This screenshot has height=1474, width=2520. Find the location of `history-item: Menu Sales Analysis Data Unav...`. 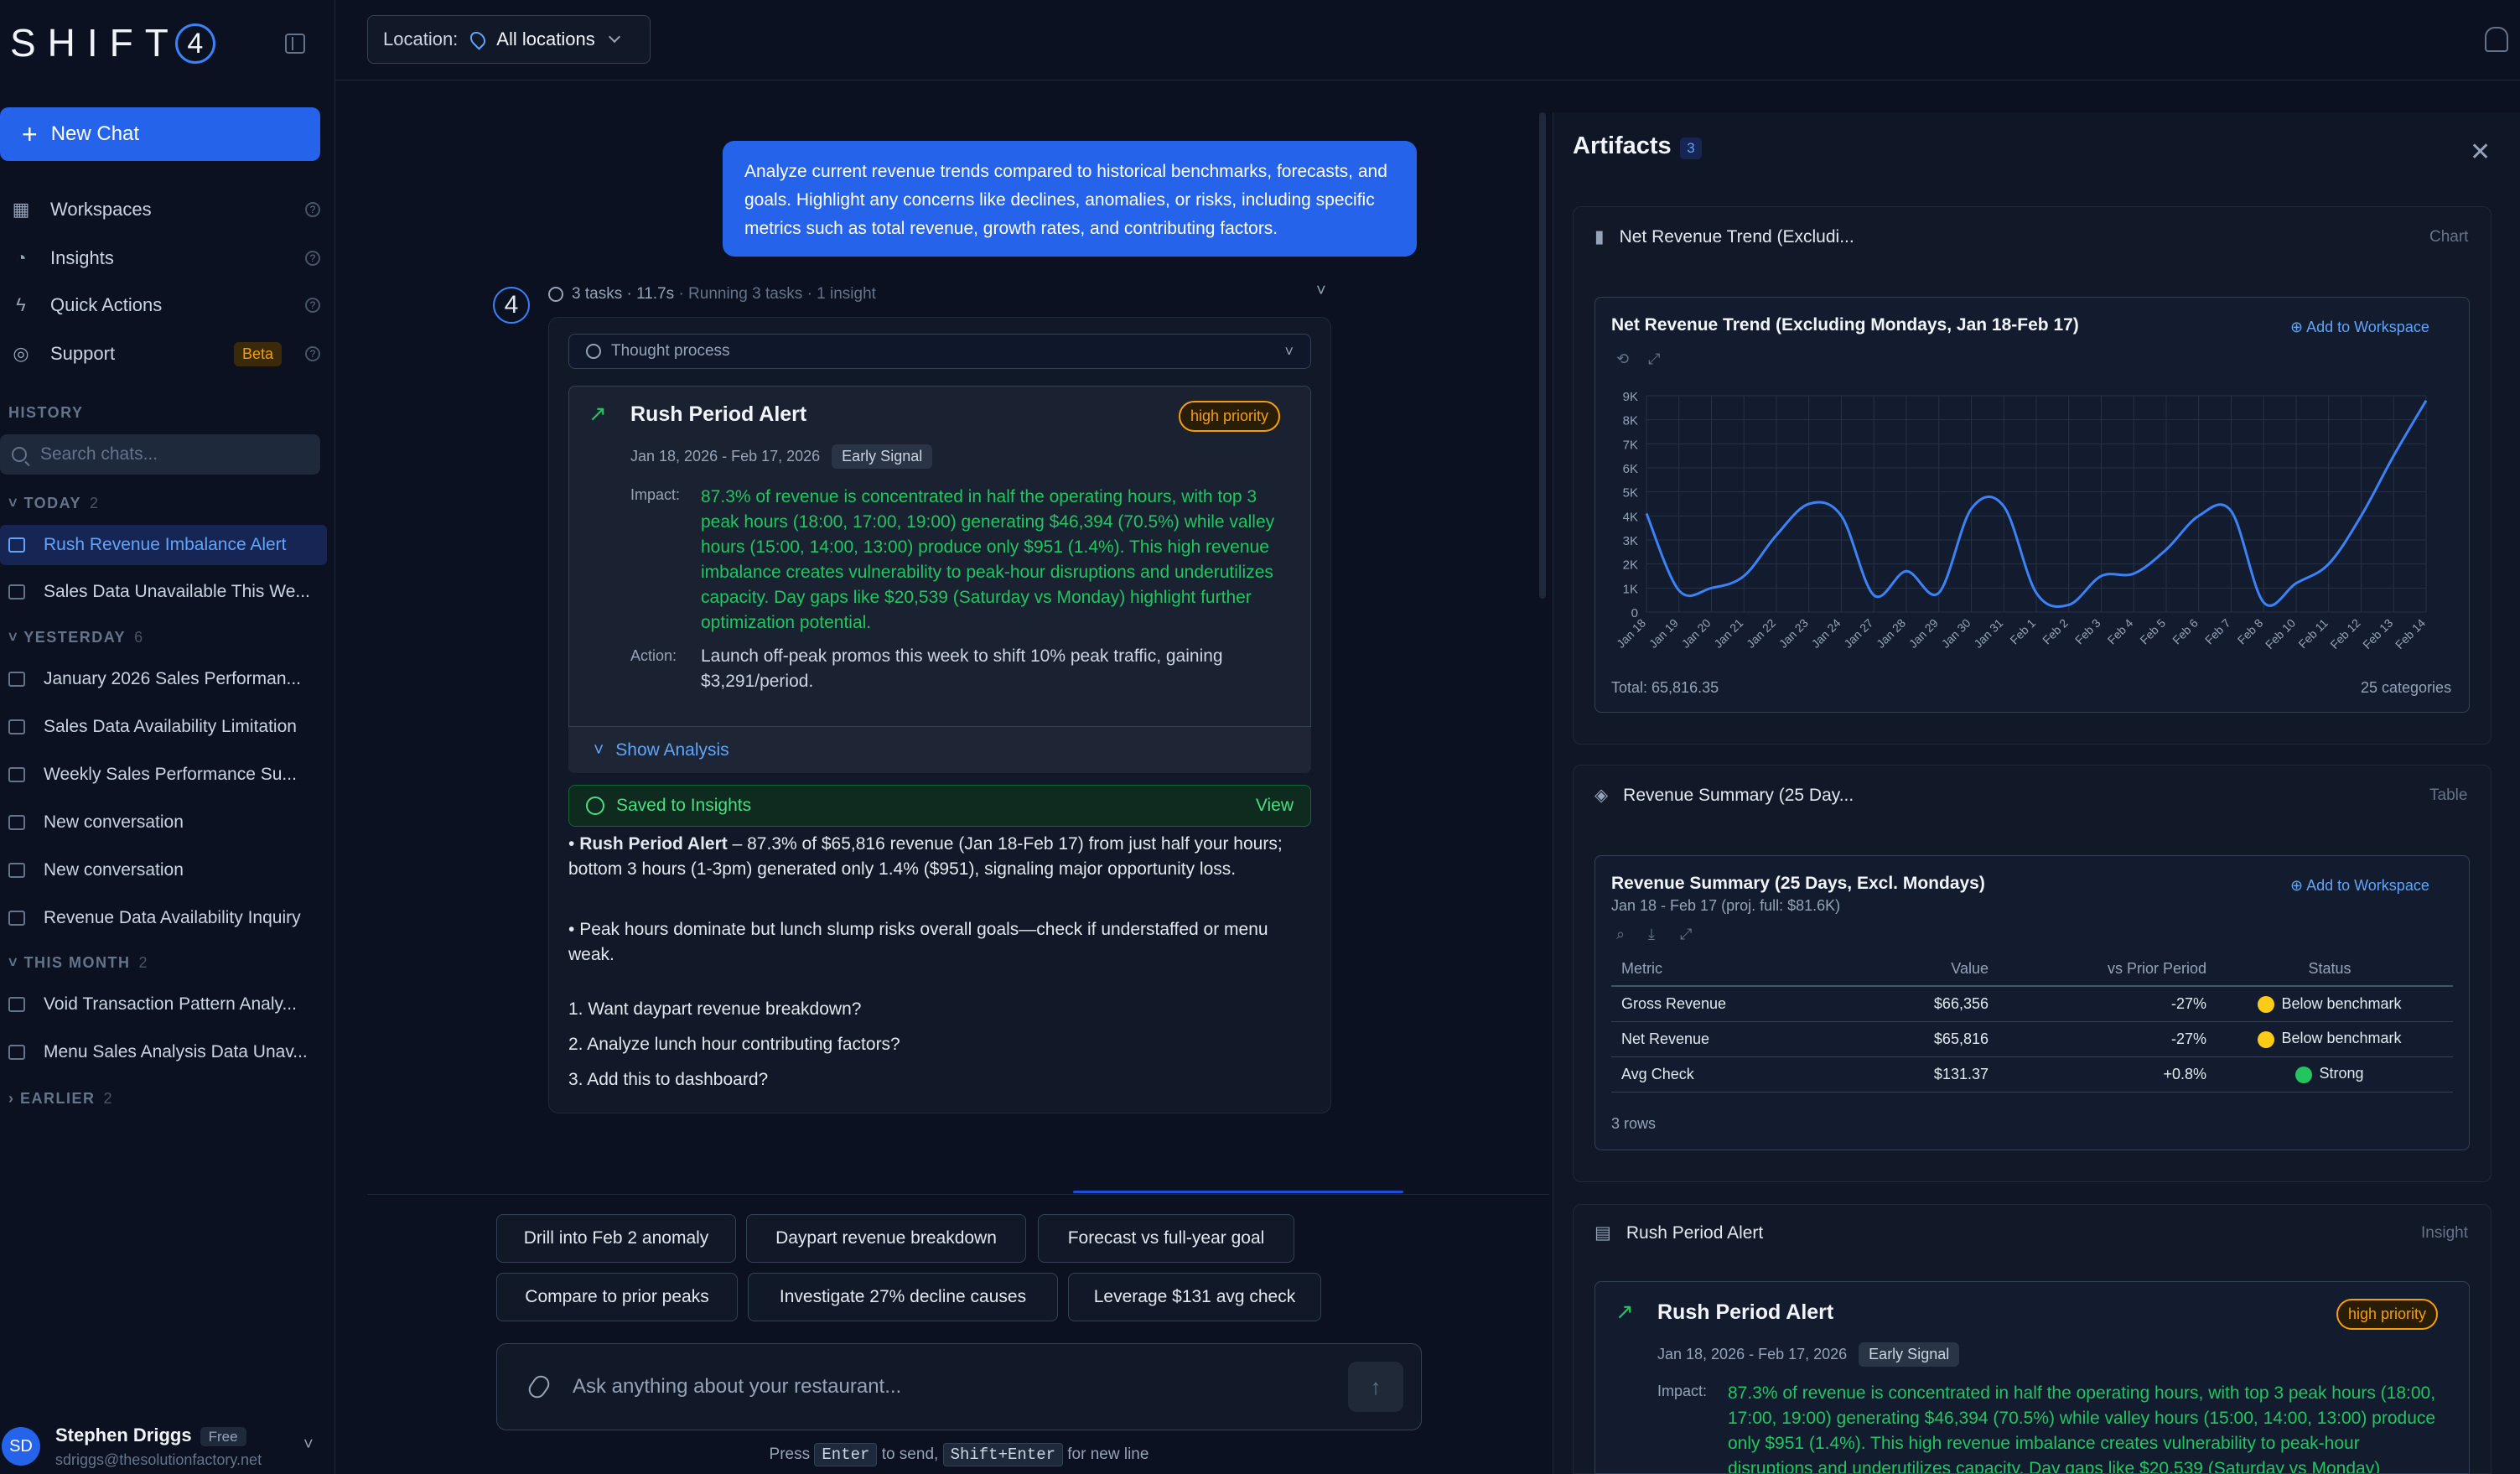

history-item: Menu Sales Analysis Data Unav... is located at coordinates (163, 1052).